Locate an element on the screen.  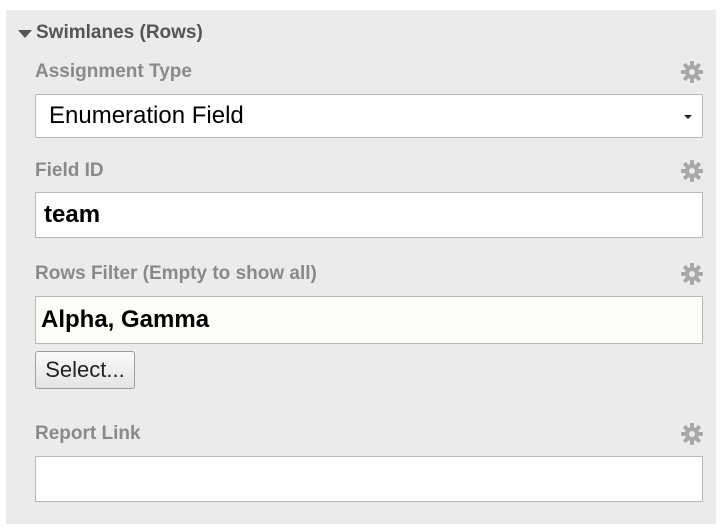
section-header: Swimlanes (Rows) is located at coordinates (110, 33).